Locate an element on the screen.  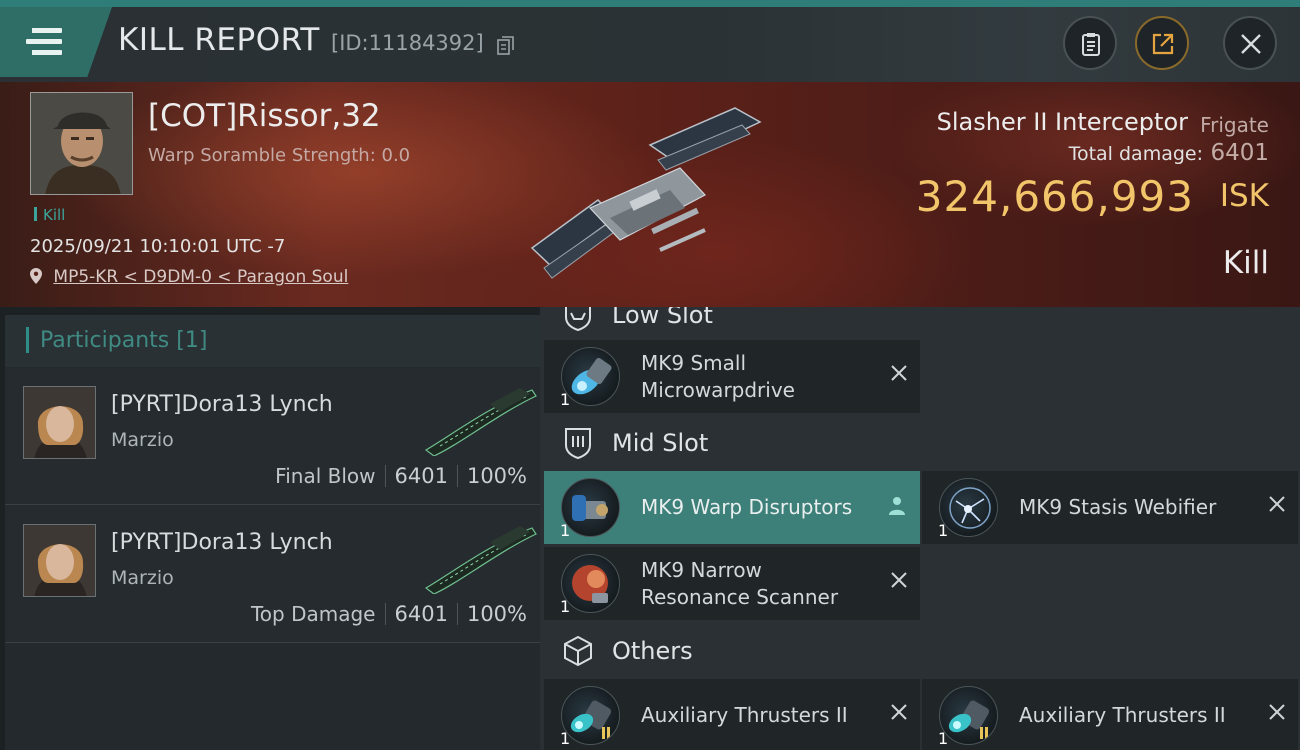
isk-value: 324,666,993 is located at coordinates (1054, 196).